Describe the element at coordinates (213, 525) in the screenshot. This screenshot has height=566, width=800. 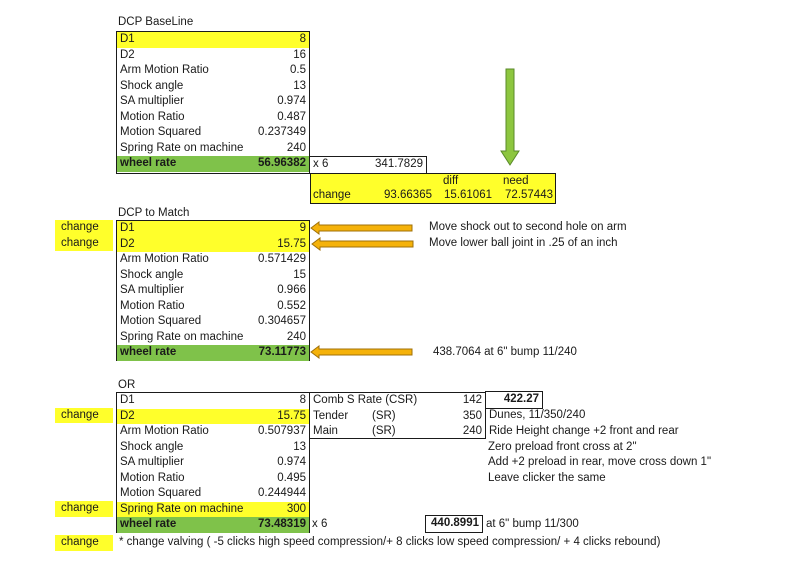
I see `or-row-wheel-rate: wheel rate 73.48319` at that location.